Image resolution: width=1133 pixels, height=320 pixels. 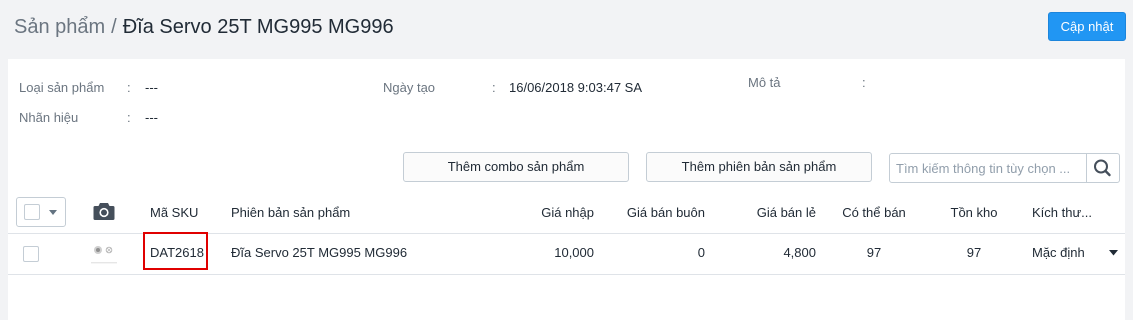 What do you see at coordinates (759, 167) in the screenshot?
I see `add-variant-button: Thêm phiên bản sản phẩm` at bounding box center [759, 167].